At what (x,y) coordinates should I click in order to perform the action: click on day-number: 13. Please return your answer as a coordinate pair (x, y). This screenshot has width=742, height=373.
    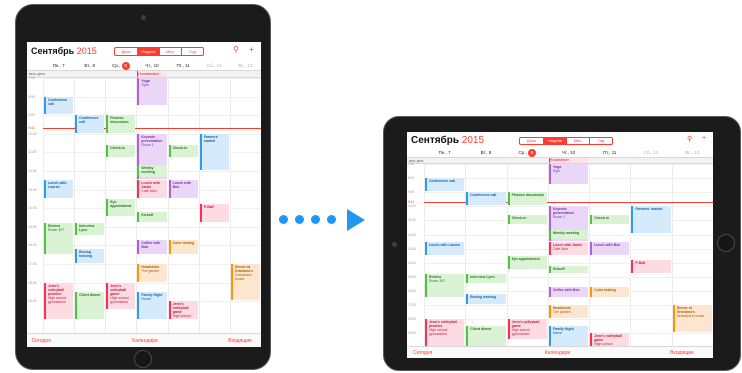
    Looking at the image, I should click on (250, 65).